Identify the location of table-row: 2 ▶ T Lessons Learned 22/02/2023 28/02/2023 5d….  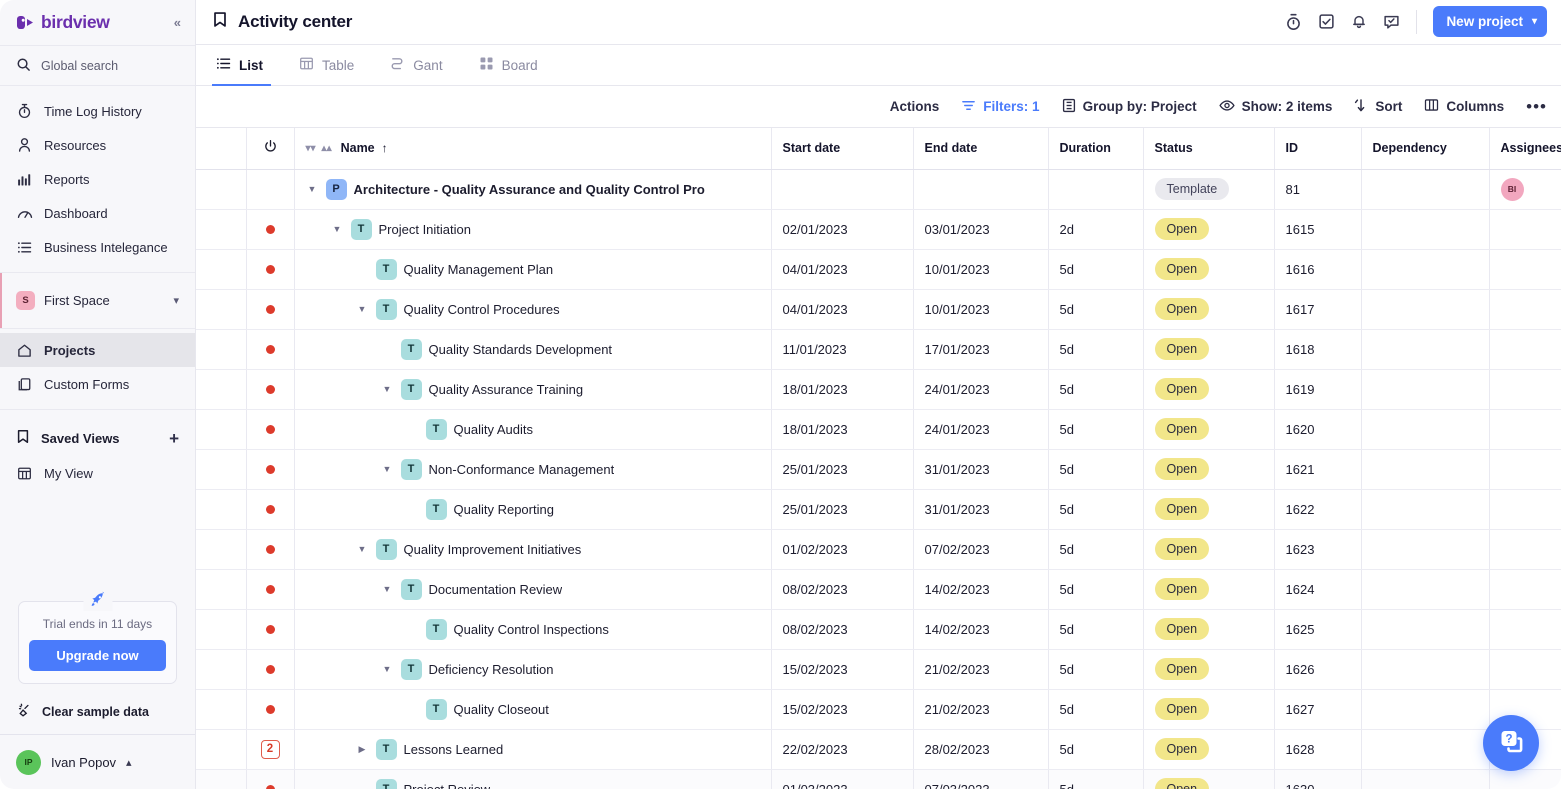
(878, 749).